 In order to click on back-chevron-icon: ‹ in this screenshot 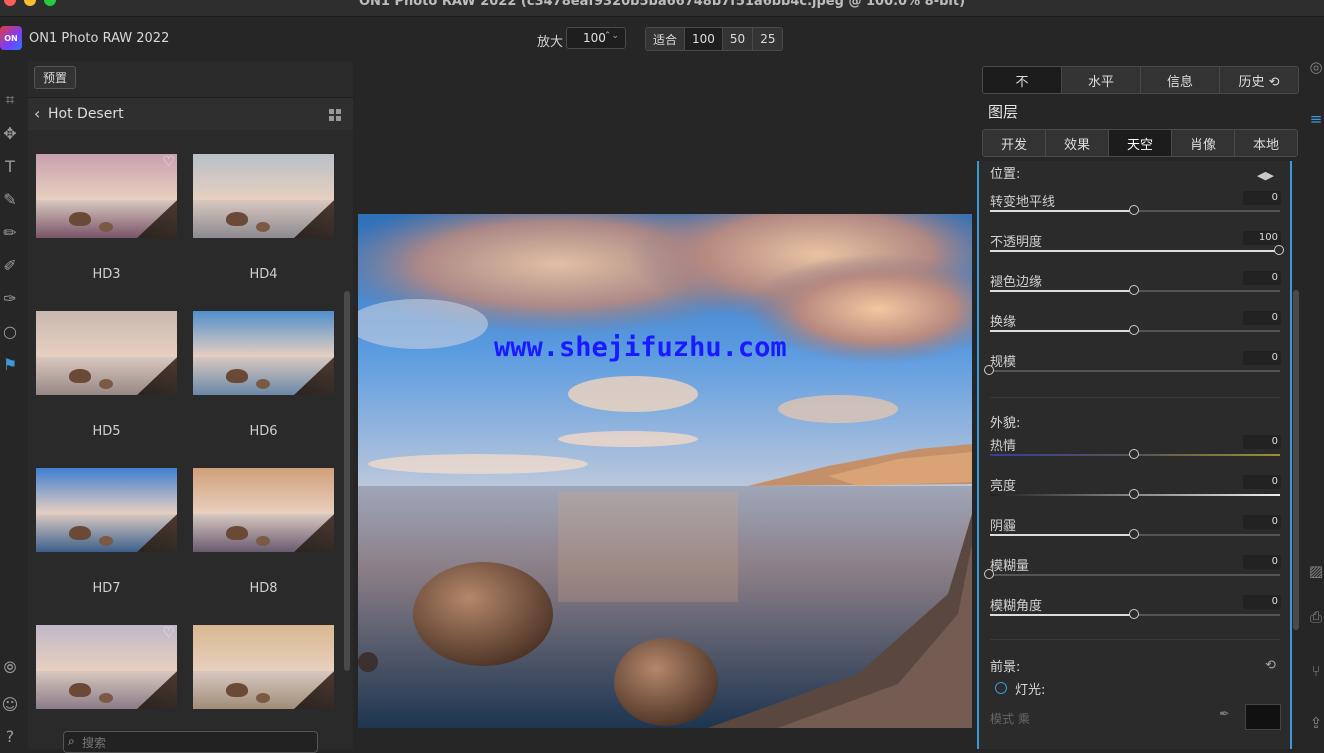, I will do `click(37, 113)`.